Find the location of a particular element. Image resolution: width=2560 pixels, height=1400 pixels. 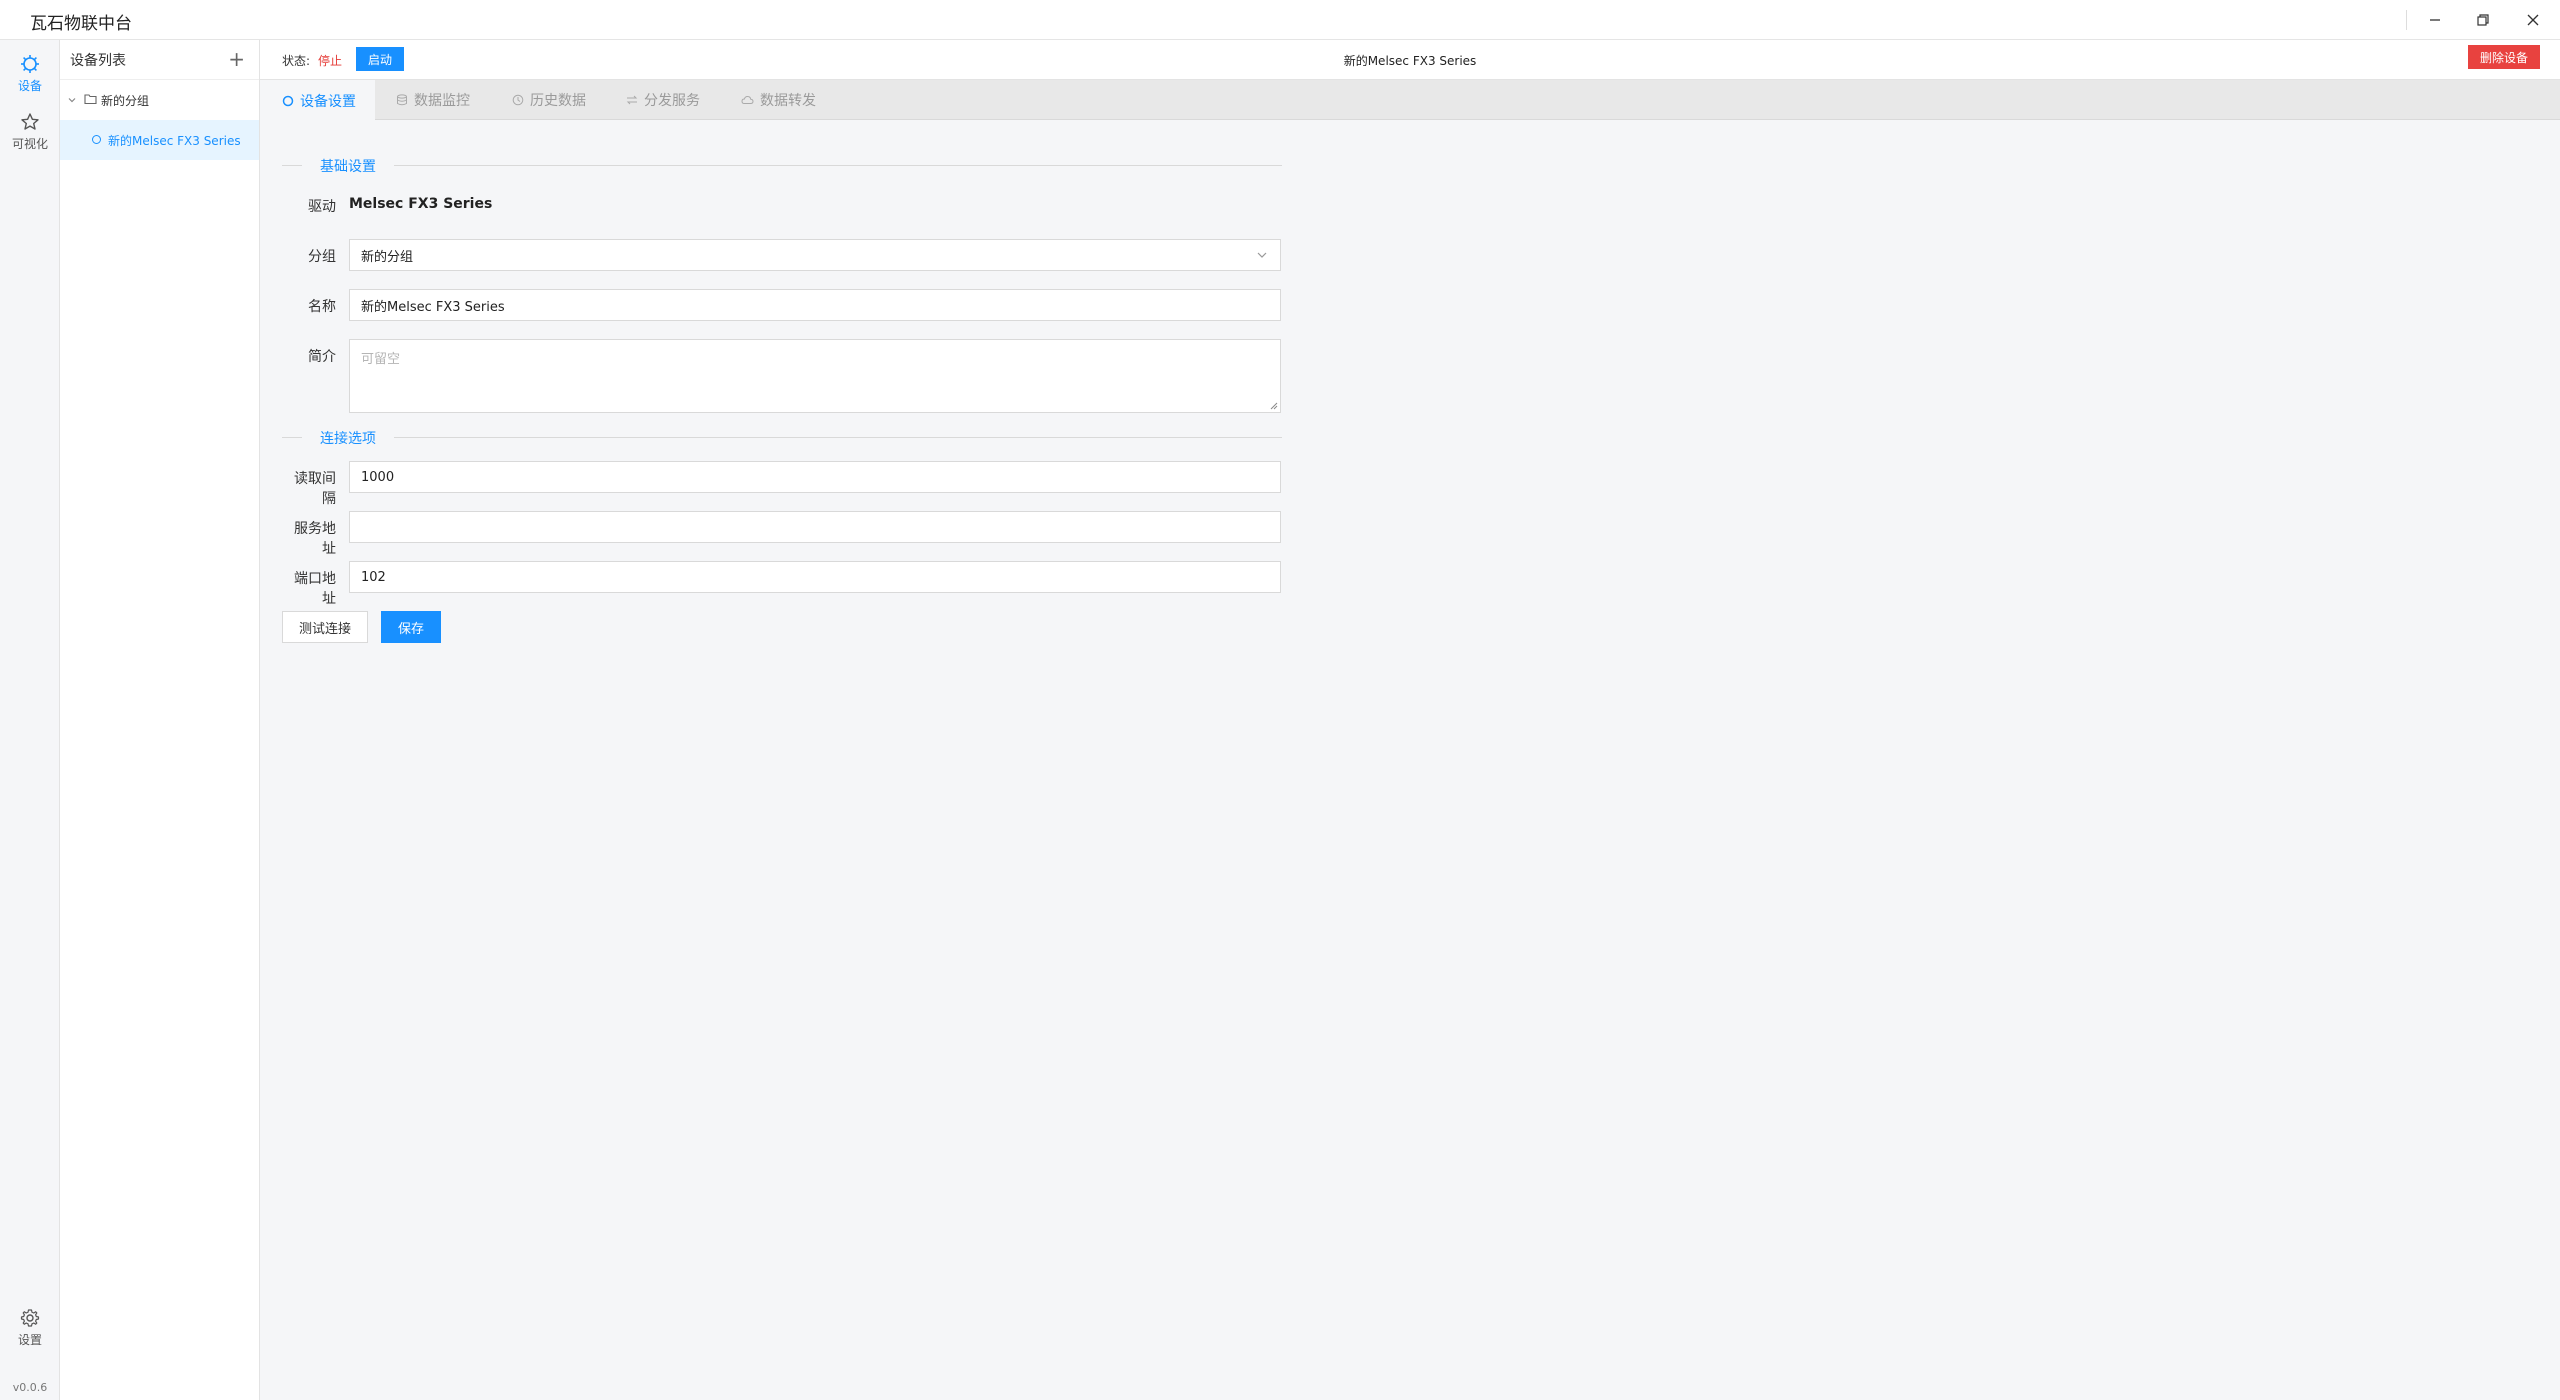

device-list-title: 设备列表 is located at coordinates (98, 60).